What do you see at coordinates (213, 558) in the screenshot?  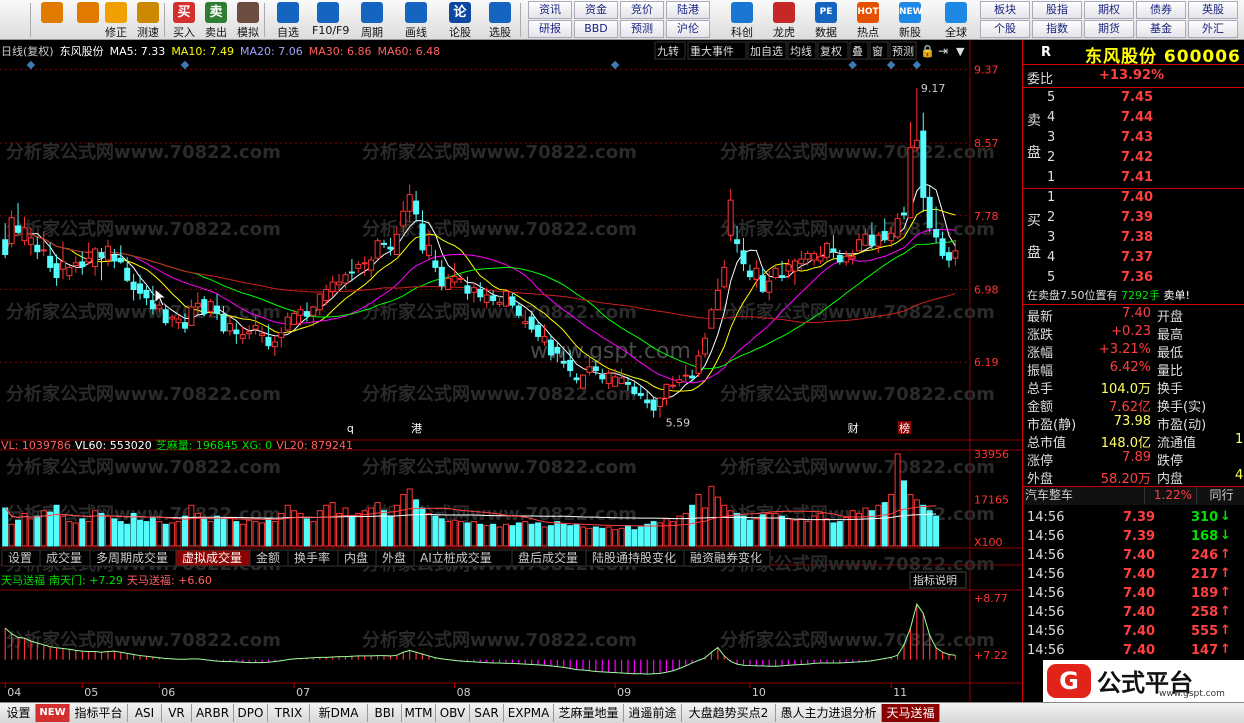 I see `volume-tab: 虚拟成交量` at bounding box center [213, 558].